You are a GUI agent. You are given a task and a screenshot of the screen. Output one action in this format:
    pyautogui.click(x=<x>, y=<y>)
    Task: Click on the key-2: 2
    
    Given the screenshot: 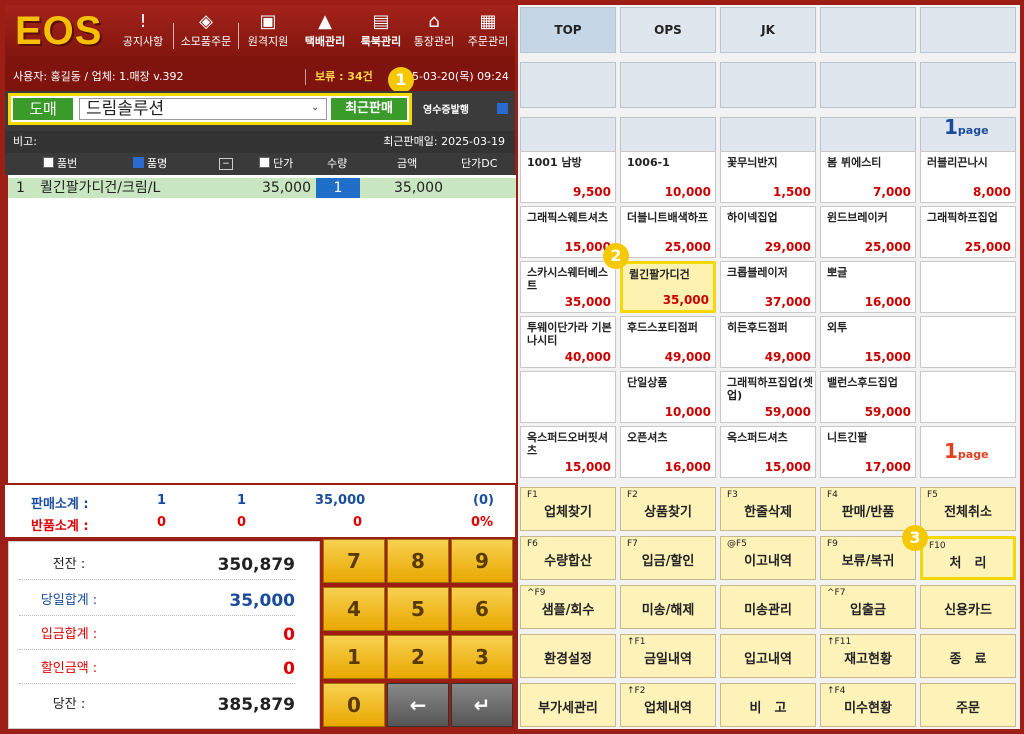 What is the action you would take?
    pyautogui.click(x=418, y=657)
    